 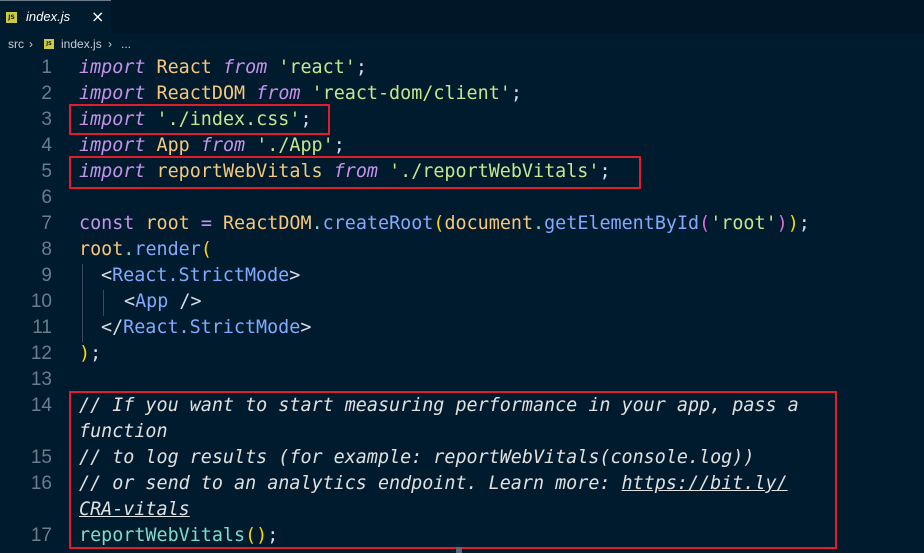 I want to click on tab-index-js: JS index.js ×, so click(x=55, y=16).